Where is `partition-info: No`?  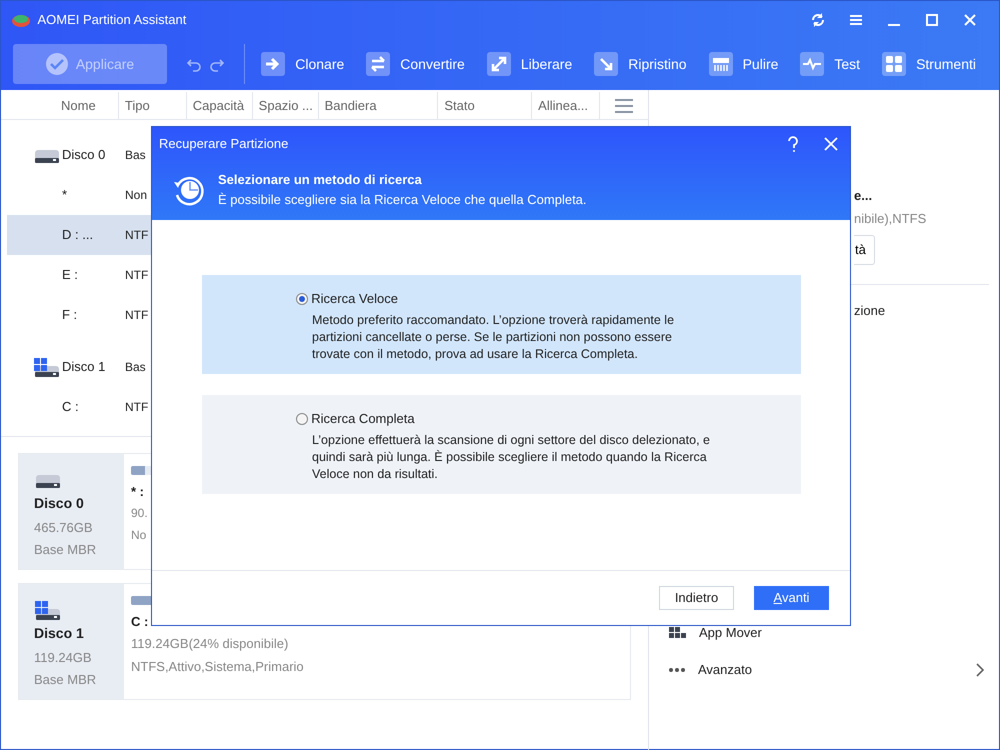
partition-info: No is located at coordinates (139, 535).